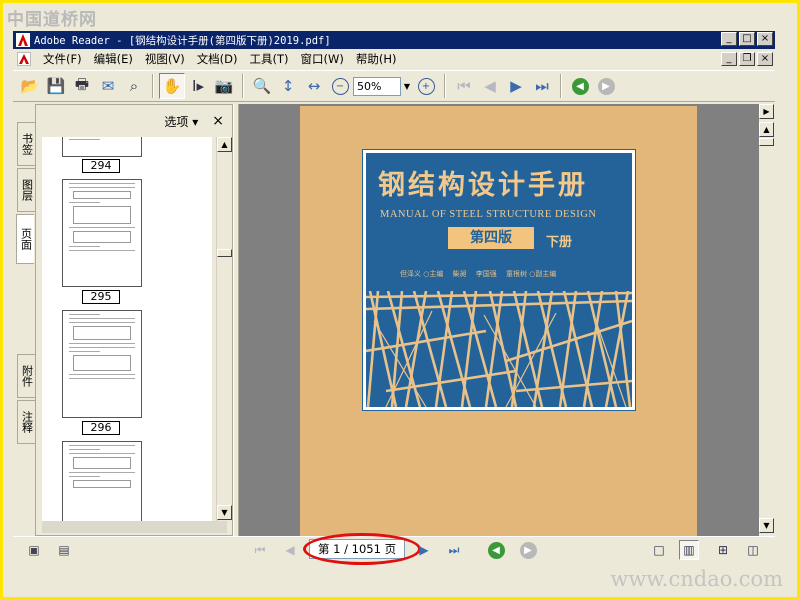 The image size is (800, 600). What do you see at coordinates (23, 40) in the screenshot?
I see `adobe-reader-icon` at bounding box center [23, 40].